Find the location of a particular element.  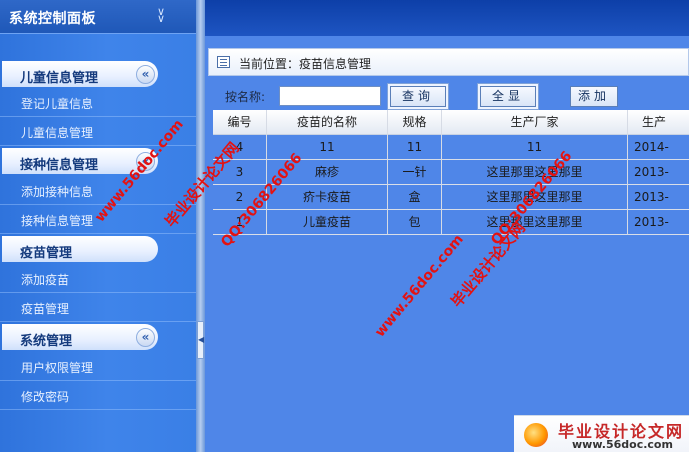

search-label: 按名称: is located at coordinates (245, 97).